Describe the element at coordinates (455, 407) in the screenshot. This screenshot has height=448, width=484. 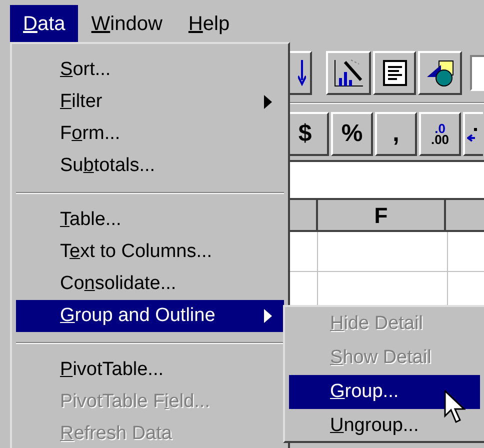
I see `mouse-pointer-icon` at that location.